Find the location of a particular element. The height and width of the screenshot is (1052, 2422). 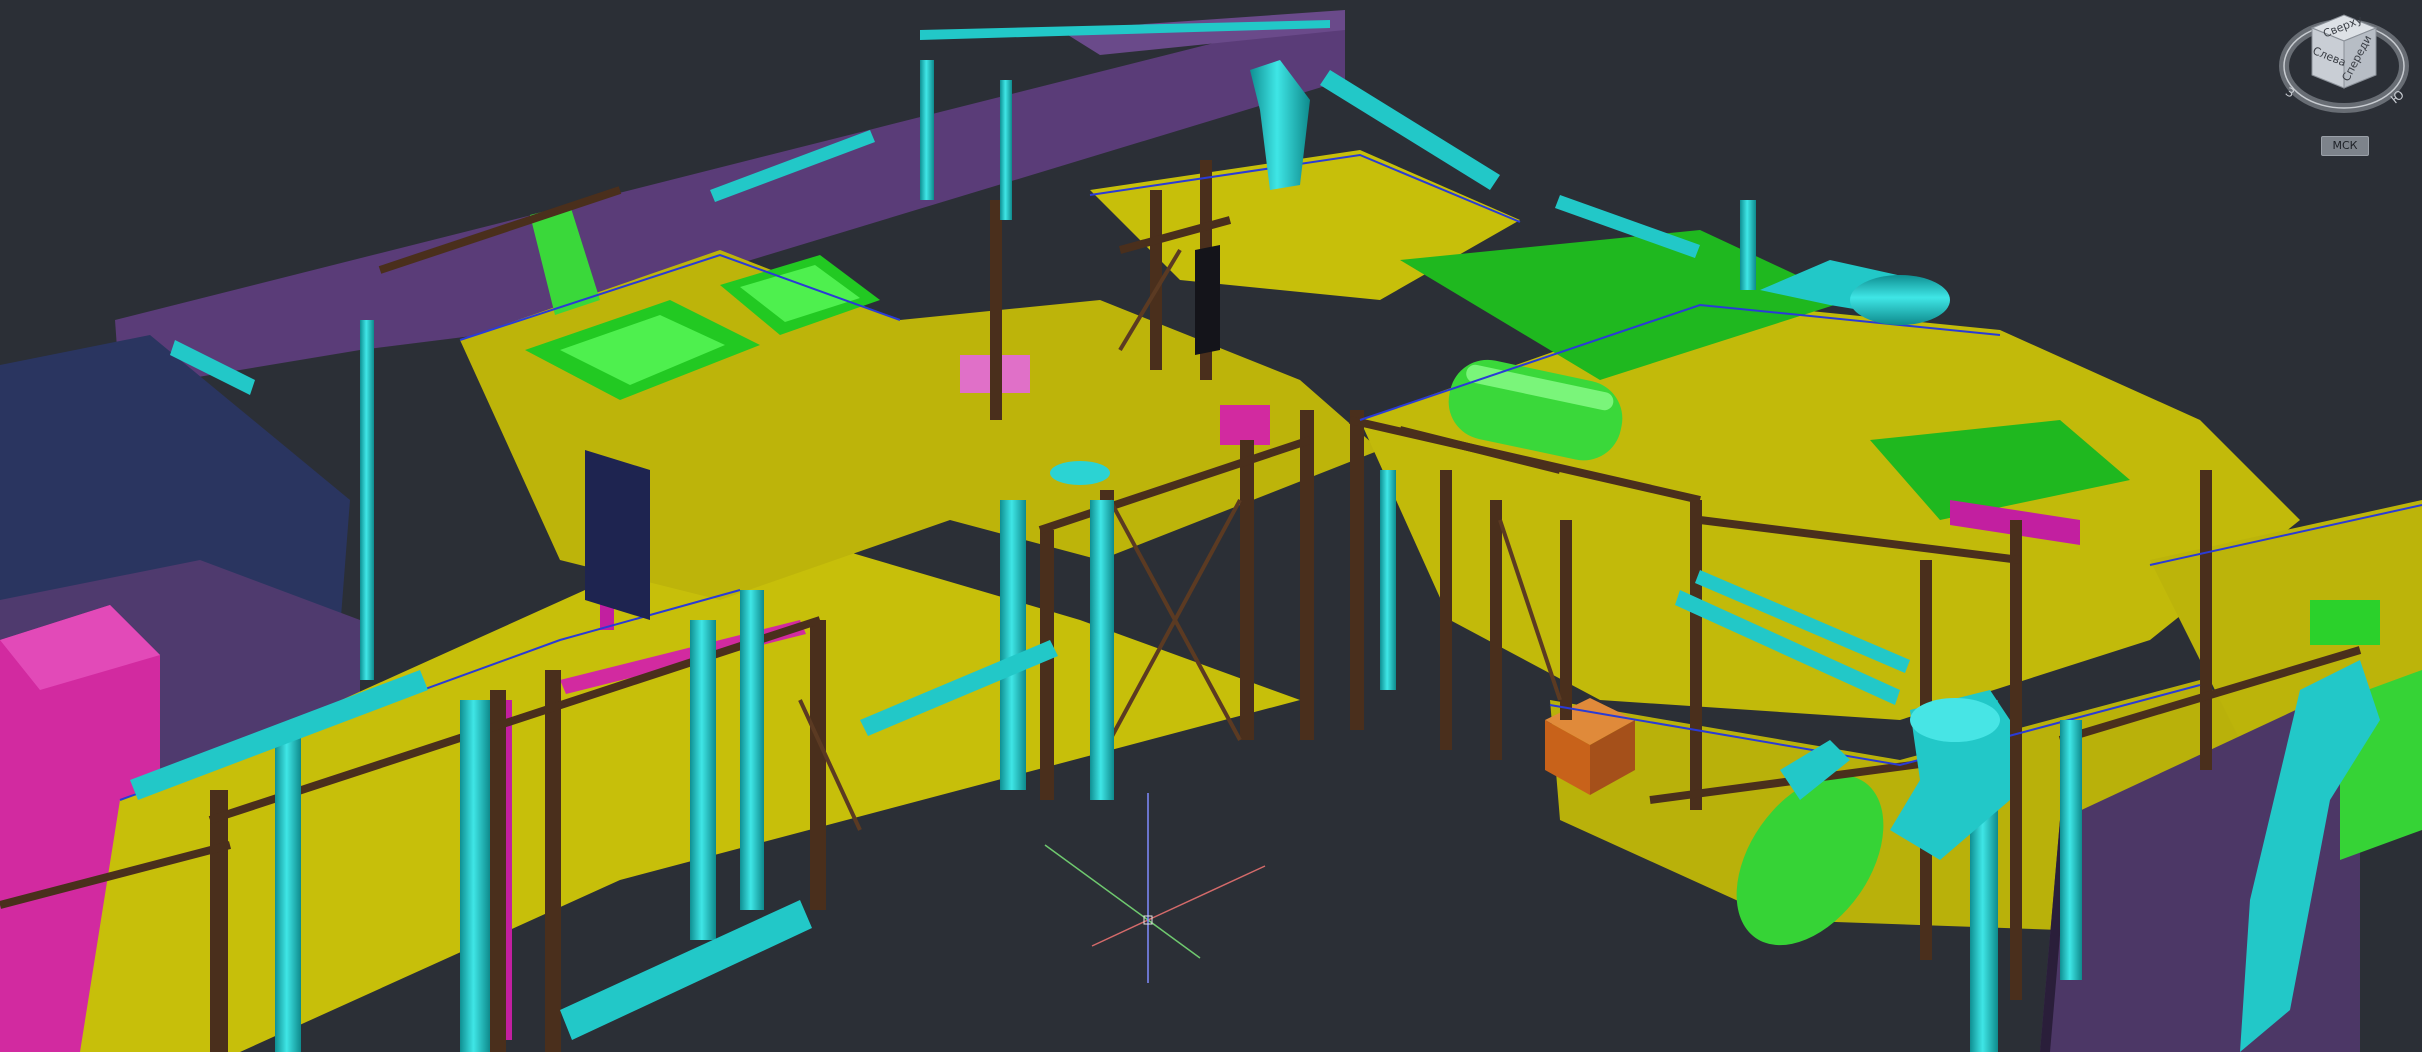

ucs-y-axis is located at coordinates (1096, 882).